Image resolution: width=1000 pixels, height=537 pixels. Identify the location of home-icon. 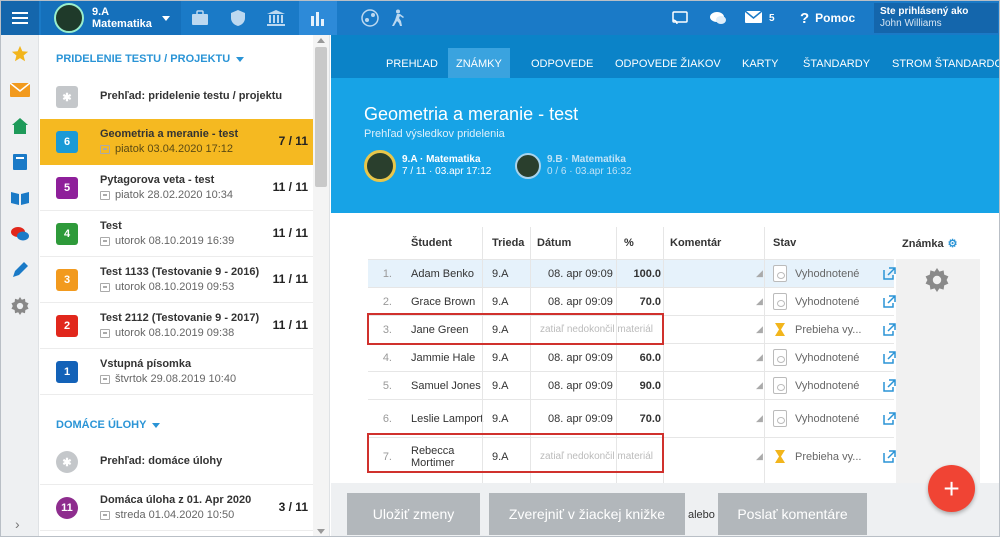
(20, 126).